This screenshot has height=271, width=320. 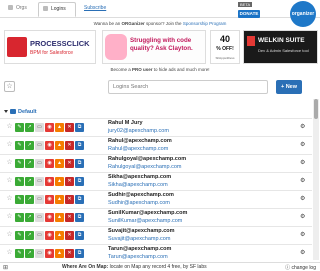 What do you see at coordinates (316, 179) in the screenshot?
I see `scrollbar` at bounding box center [316, 179].